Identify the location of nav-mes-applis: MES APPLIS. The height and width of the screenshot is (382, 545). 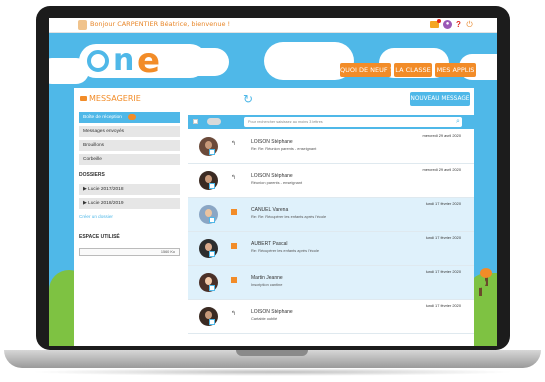
(455, 70).